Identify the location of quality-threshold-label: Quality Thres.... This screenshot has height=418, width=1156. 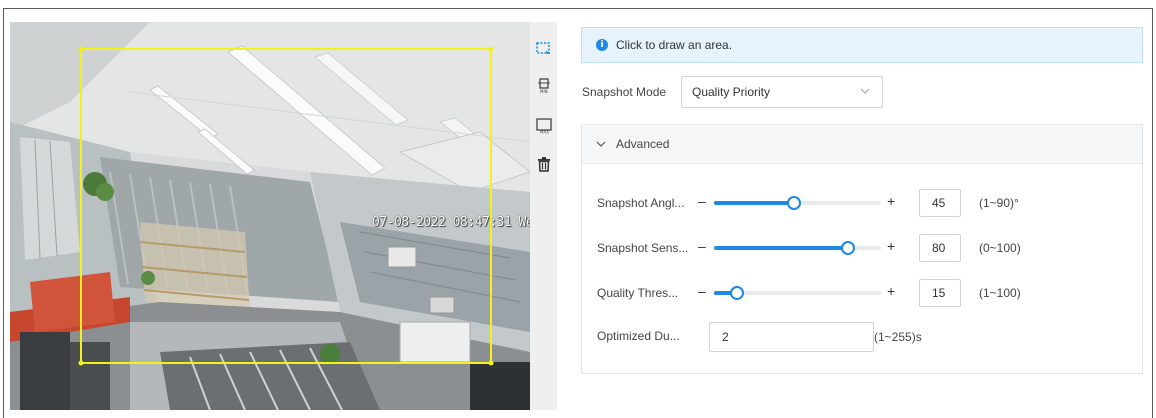
(638, 293).